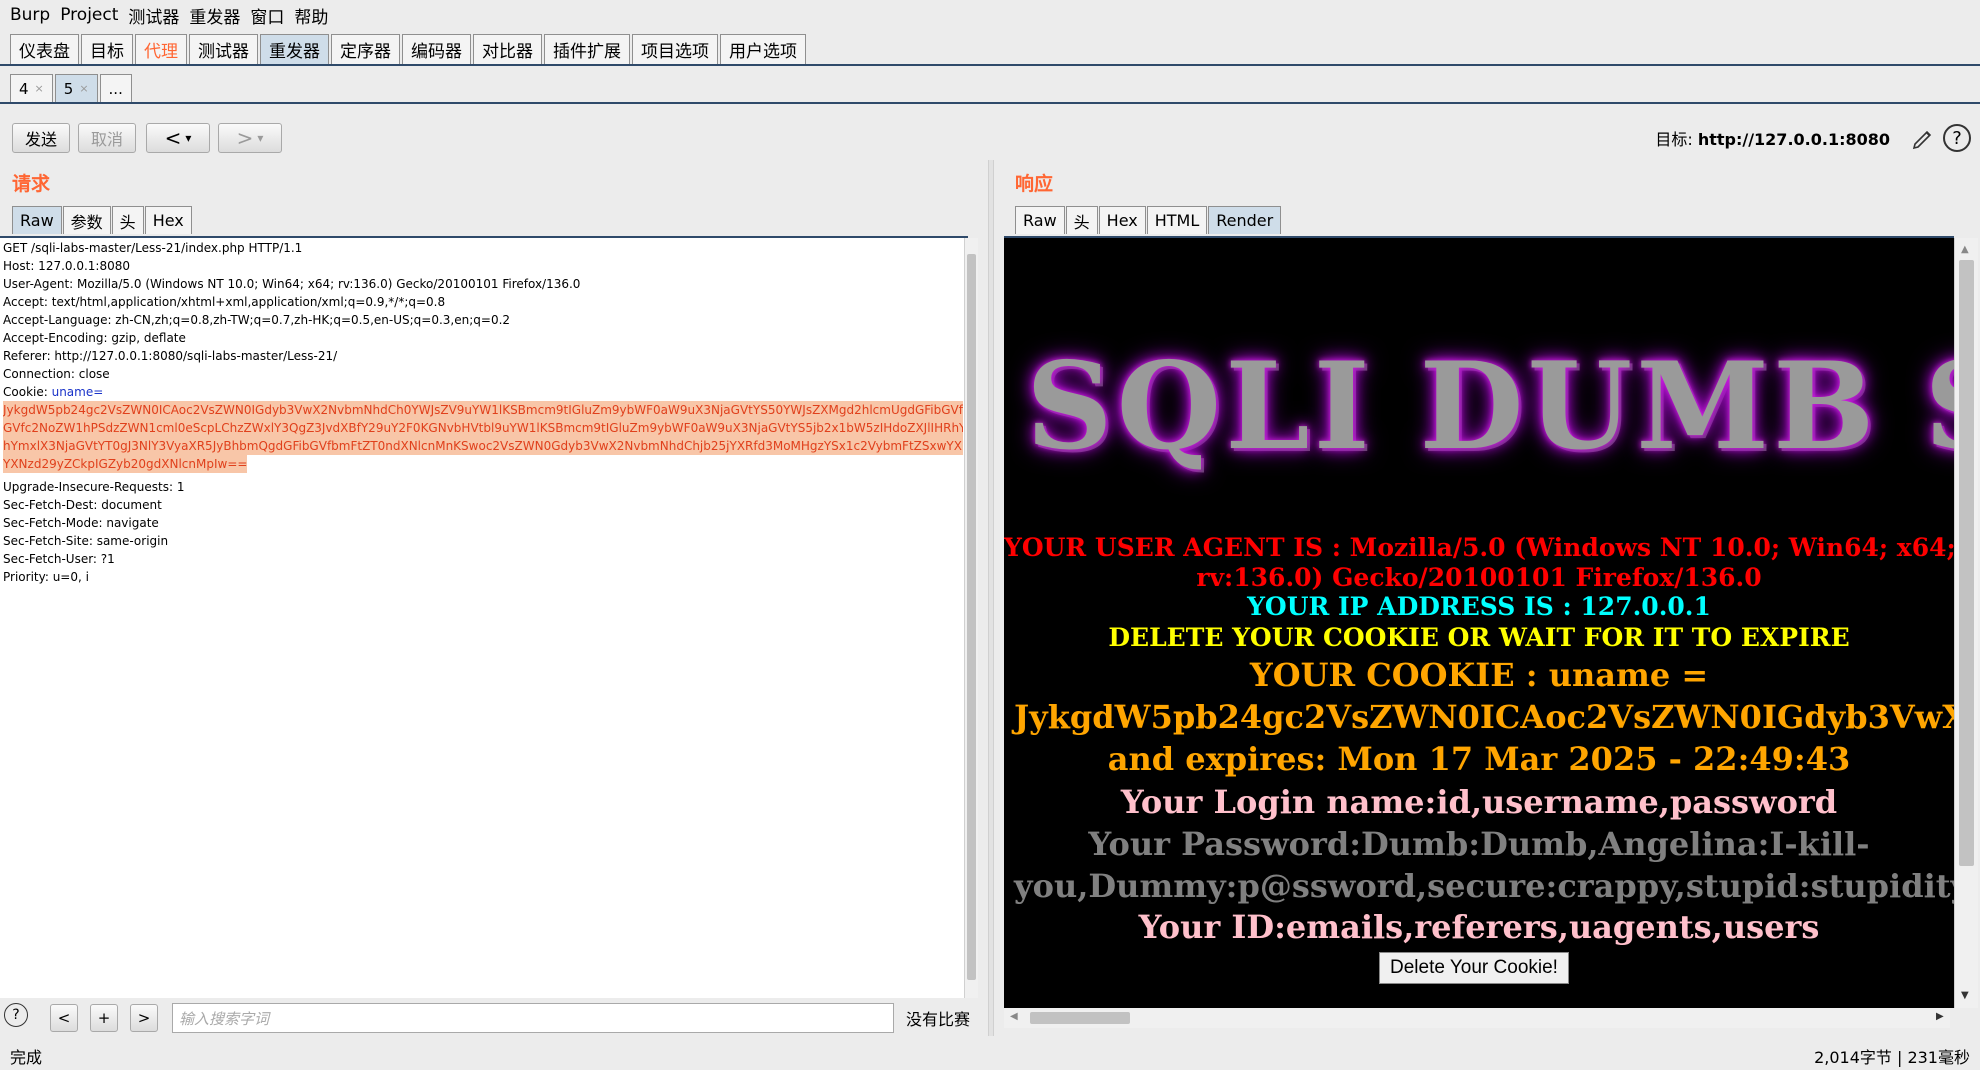 Image resolution: width=1980 pixels, height=1070 pixels. Describe the element at coordinates (77, 392) in the screenshot. I see `cookie-key: uname=` at that location.